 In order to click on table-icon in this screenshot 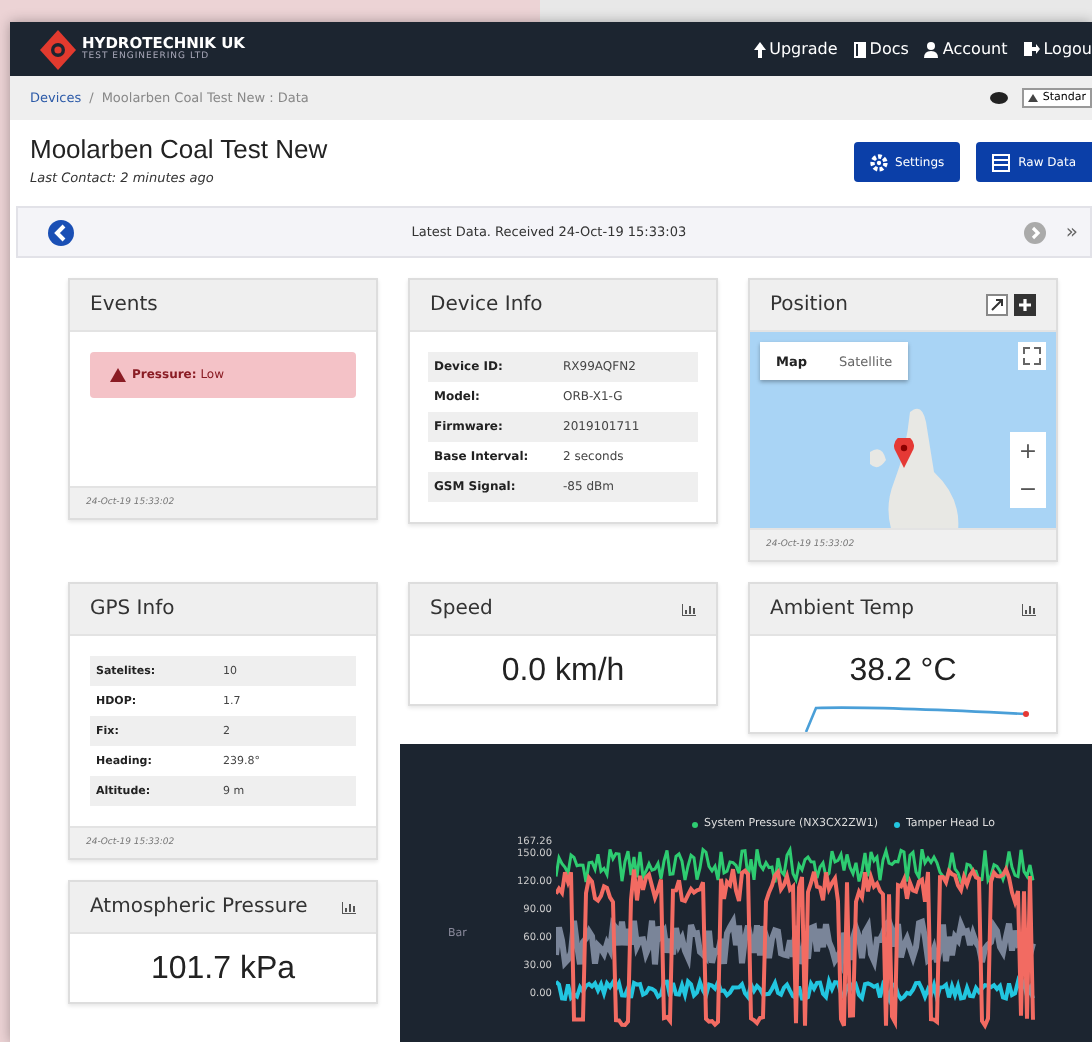, I will do `click(1001, 162)`.